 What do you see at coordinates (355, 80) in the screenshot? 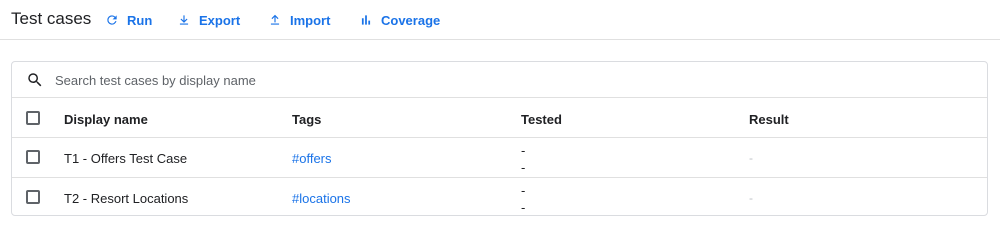
I see `search-input` at bounding box center [355, 80].